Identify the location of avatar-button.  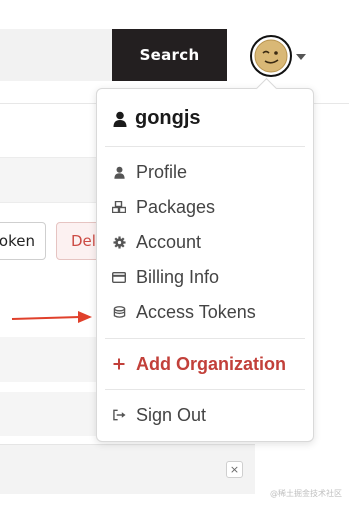
(271, 56).